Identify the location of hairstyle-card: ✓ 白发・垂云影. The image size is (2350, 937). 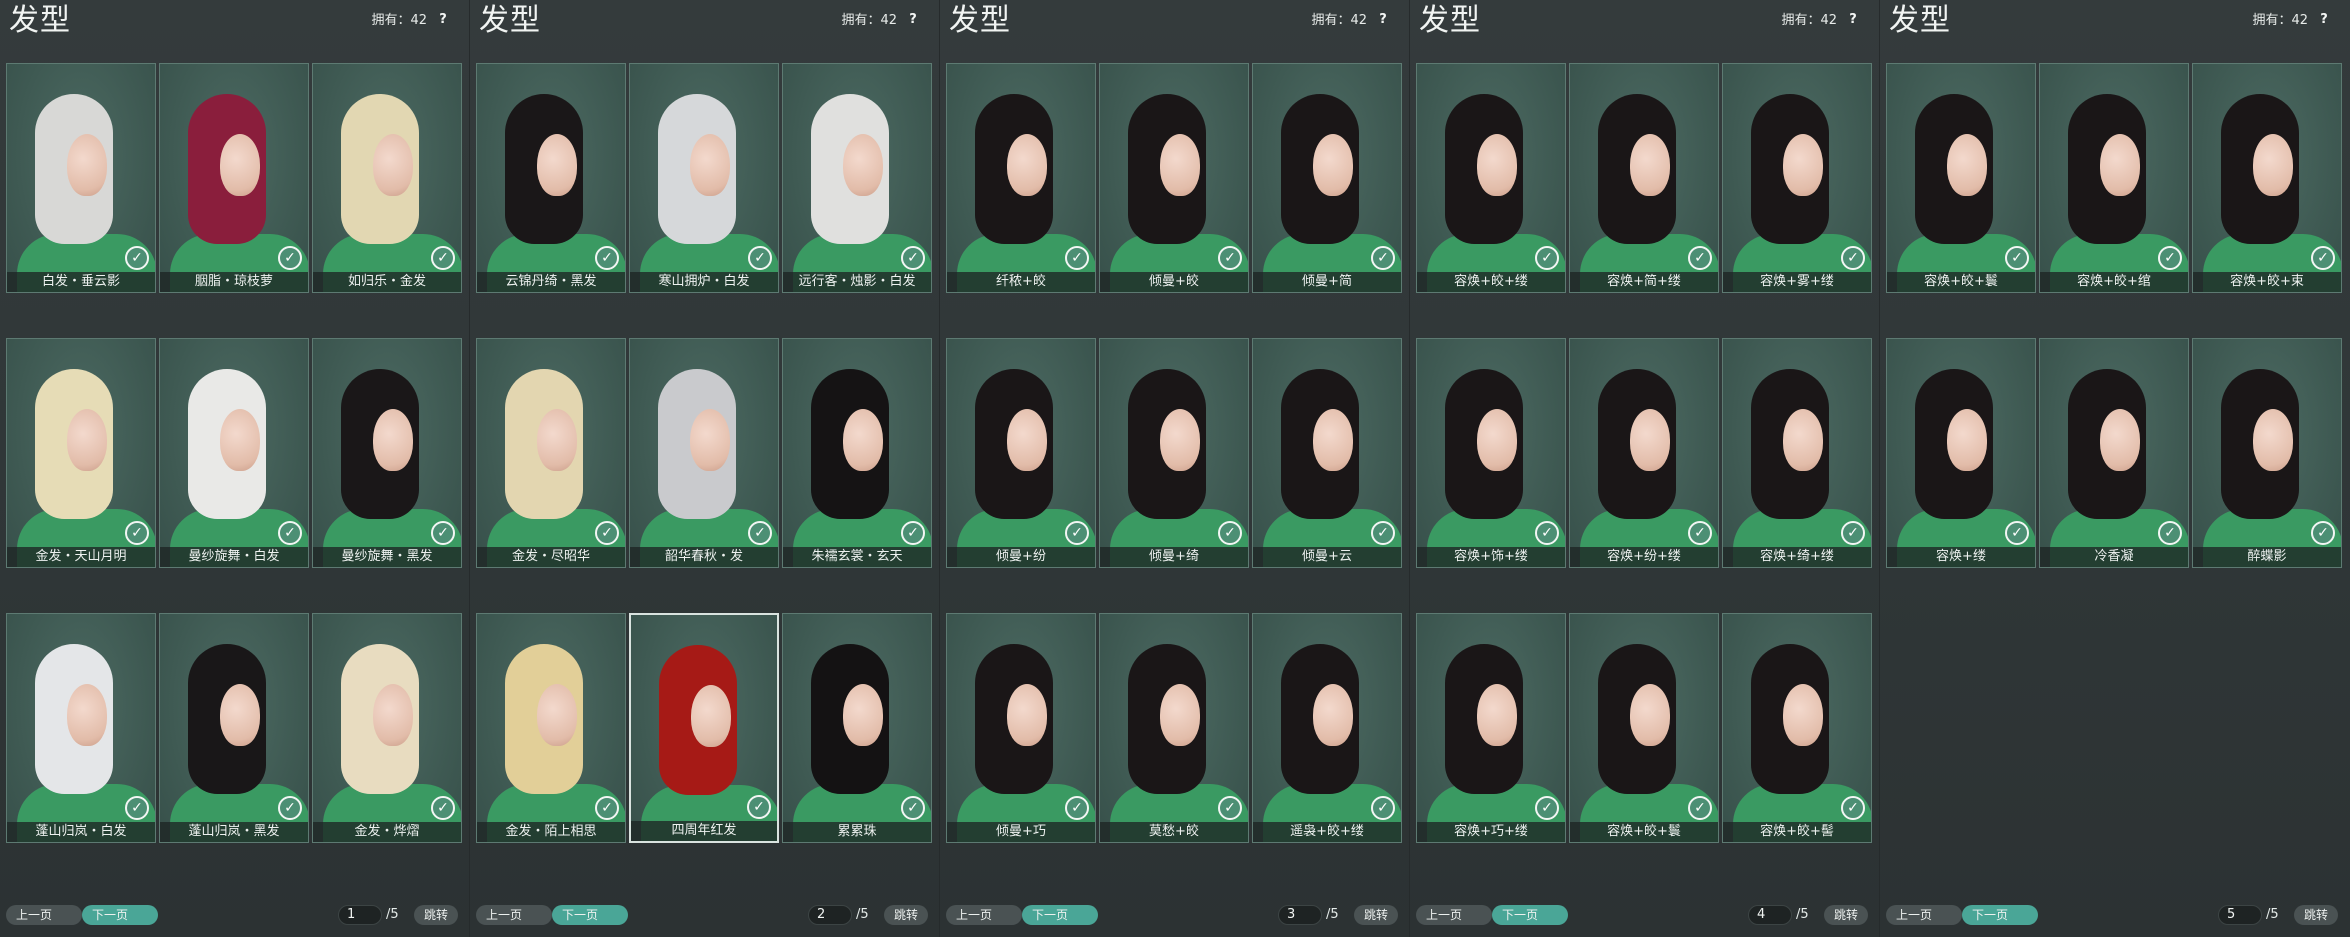
(81, 178).